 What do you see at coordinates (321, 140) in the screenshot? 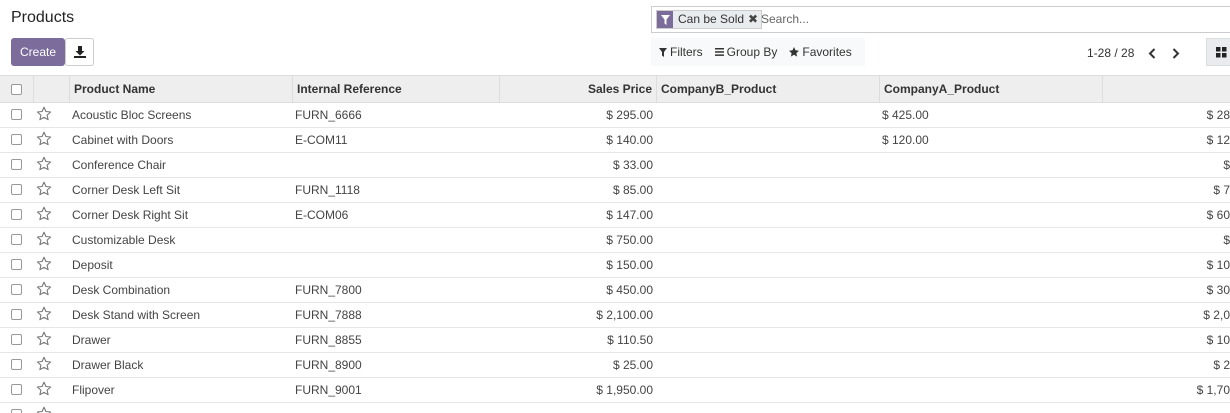
I see `internal-reference-cell: E-COM11` at bounding box center [321, 140].